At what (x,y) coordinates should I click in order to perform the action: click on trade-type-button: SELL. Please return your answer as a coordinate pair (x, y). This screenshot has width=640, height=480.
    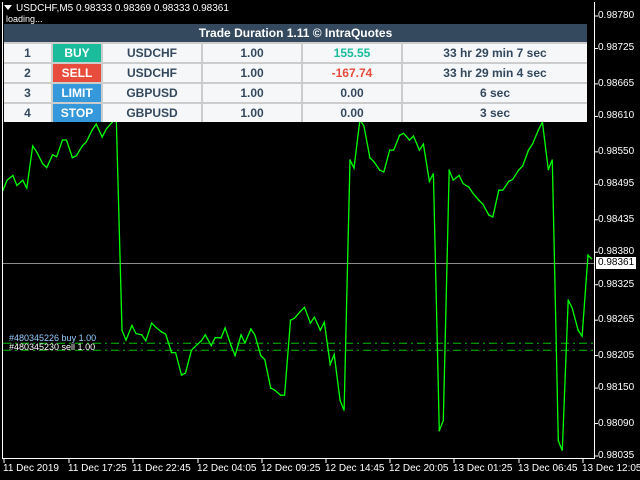
    Looking at the image, I should click on (78, 73).